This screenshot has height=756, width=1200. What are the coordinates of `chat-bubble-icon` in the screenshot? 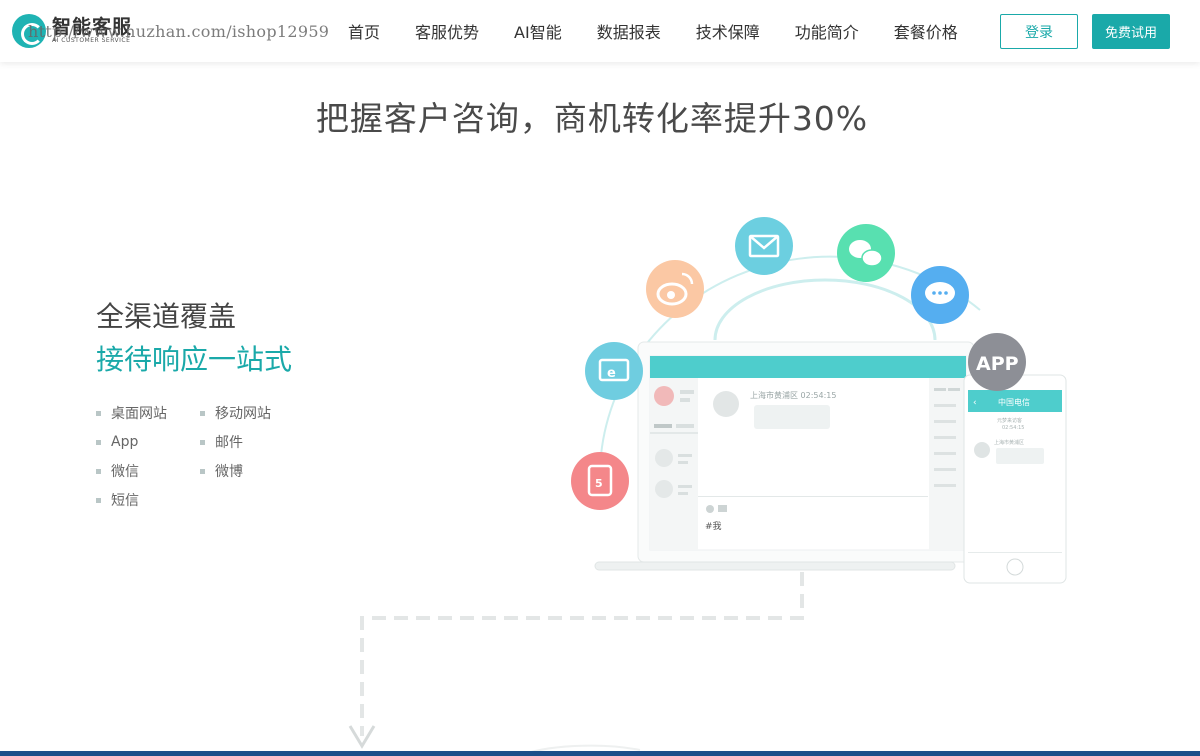 It's located at (940, 295).